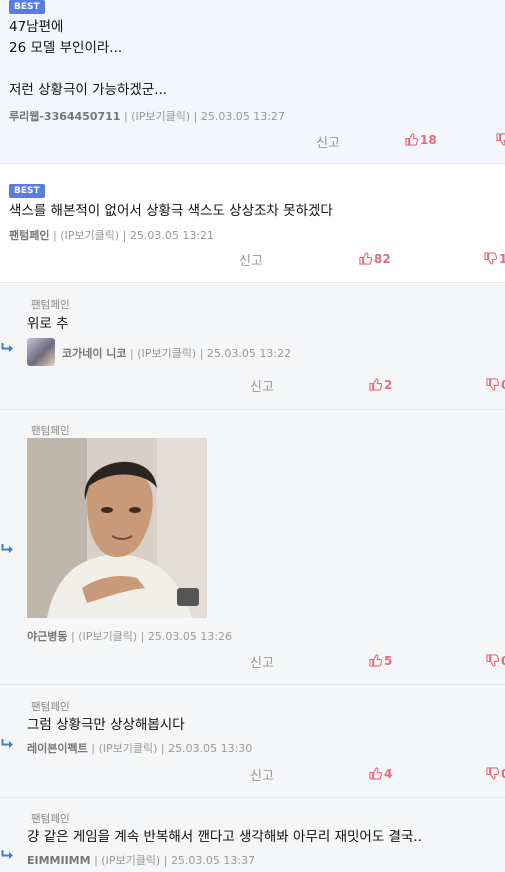  What do you see at coordinates (388, 385) in the screenshot?
I see `upvote-count: 2` at bounding box center [388, 385].